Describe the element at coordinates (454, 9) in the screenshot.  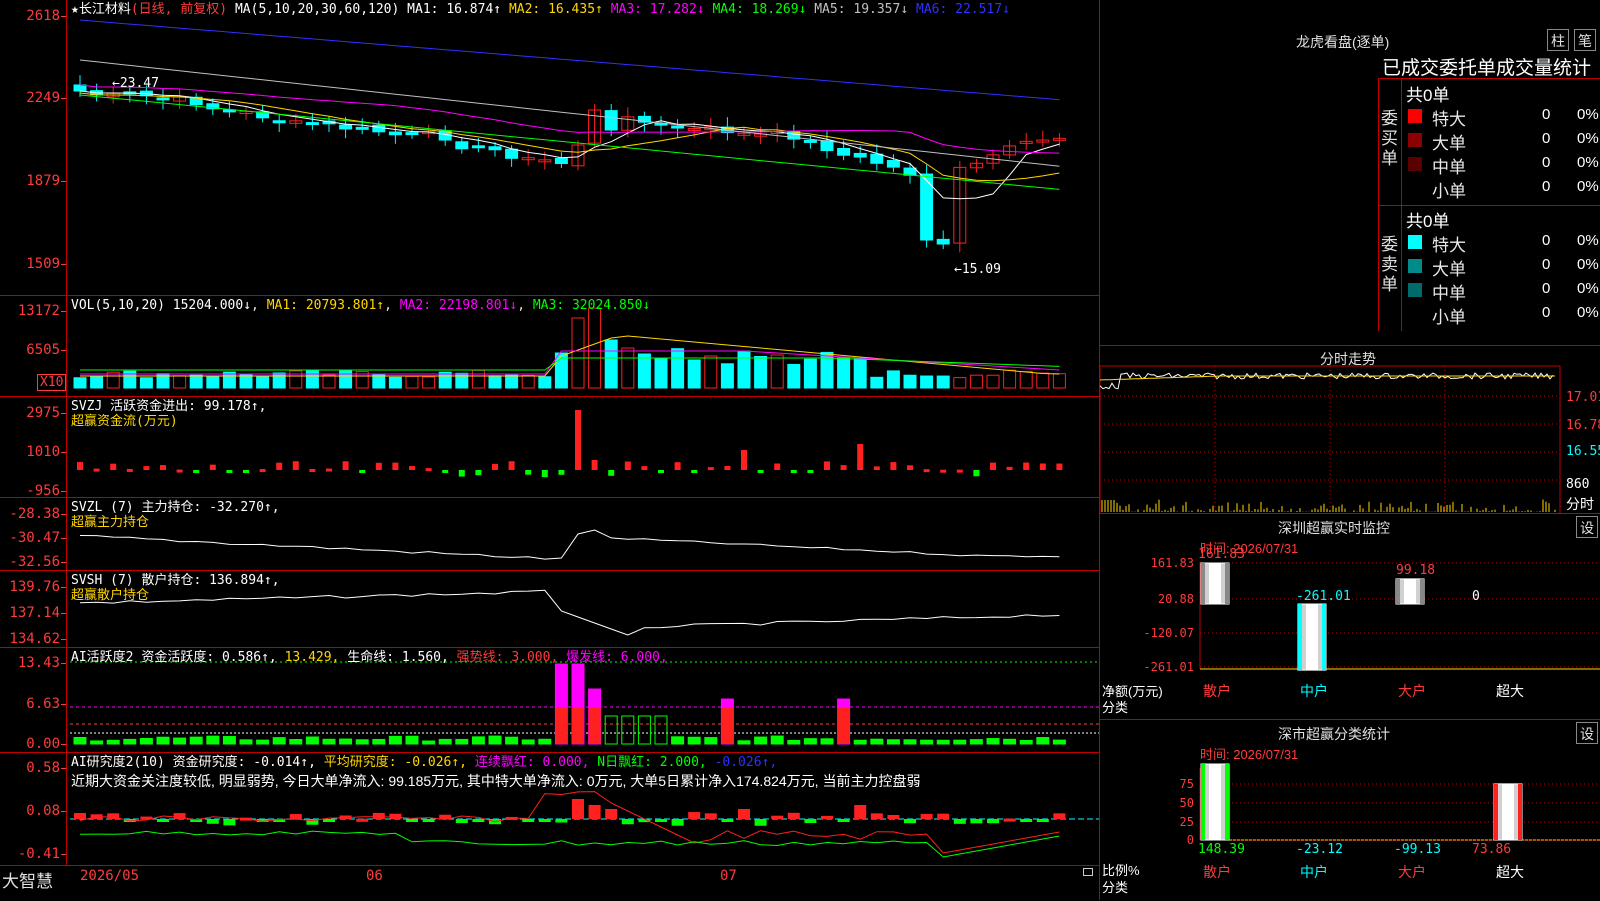
I see `ma1-readout: MA1: 16.874↑` at that location.